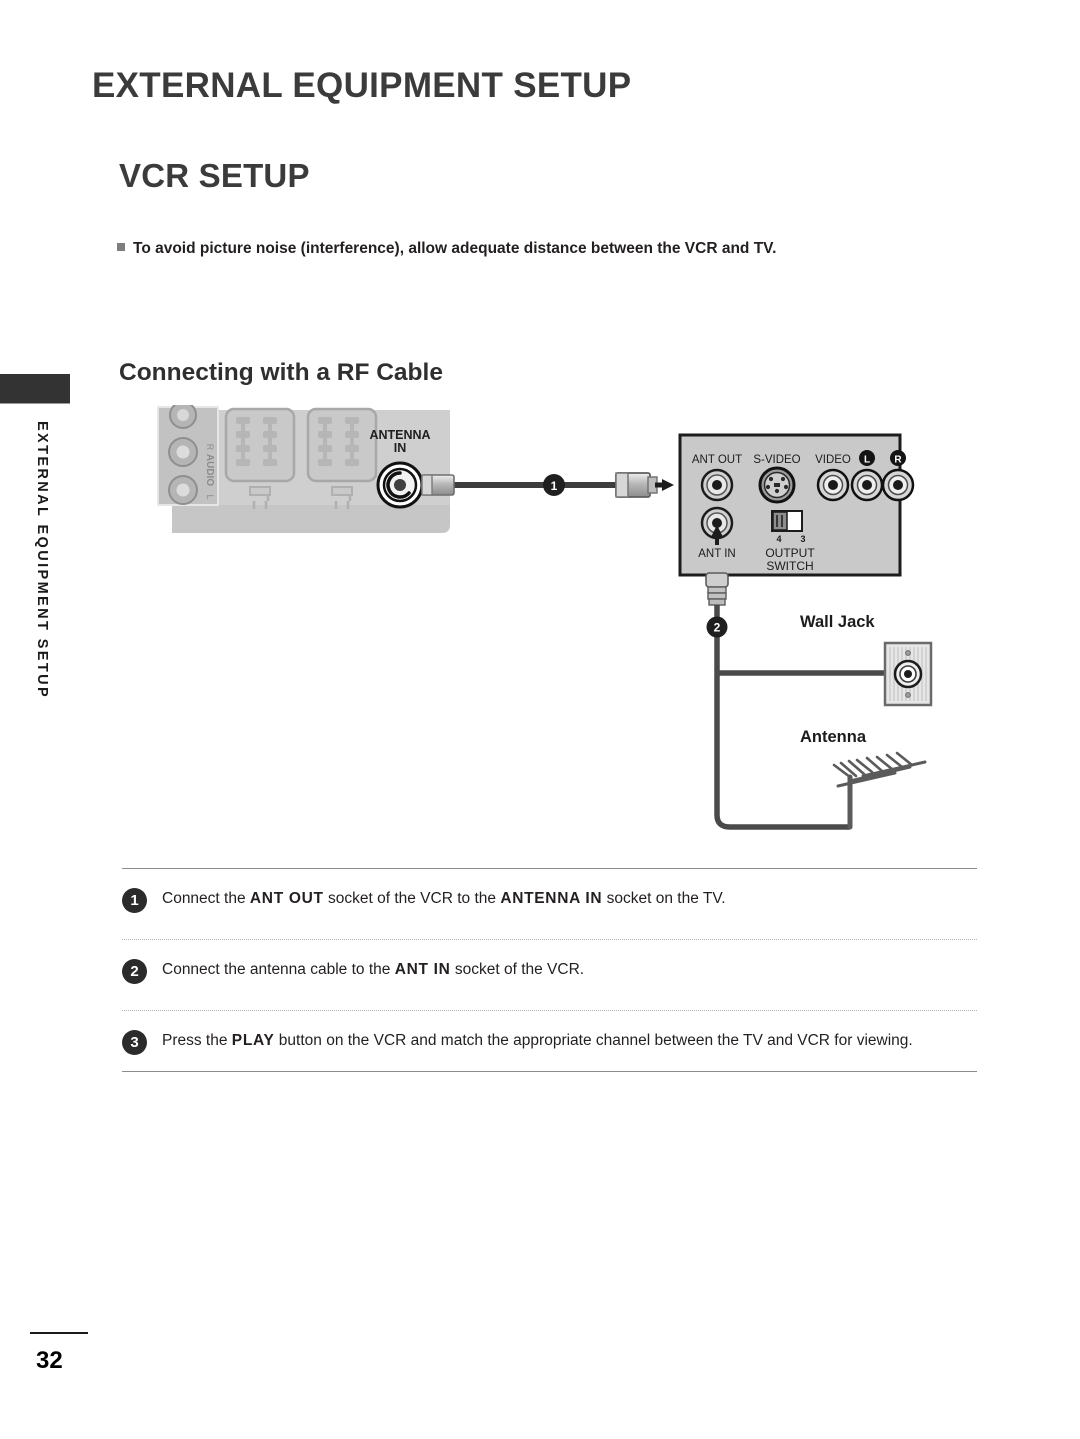 This screenshot has height=1439, width=1080. What do you see at coordinates (210, 447) in the screenshot?
I see `tv-audio-right-label: R` at bounding box center [210, 447].